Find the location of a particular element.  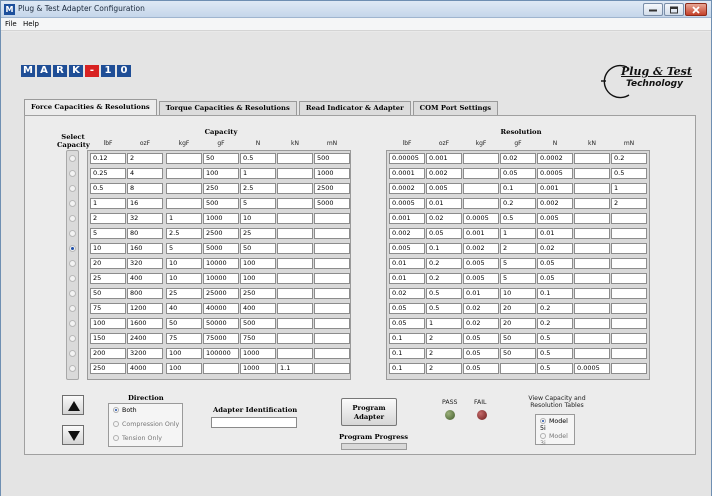

capacity-cell: 1.1 is located at coordinates (295, 368).